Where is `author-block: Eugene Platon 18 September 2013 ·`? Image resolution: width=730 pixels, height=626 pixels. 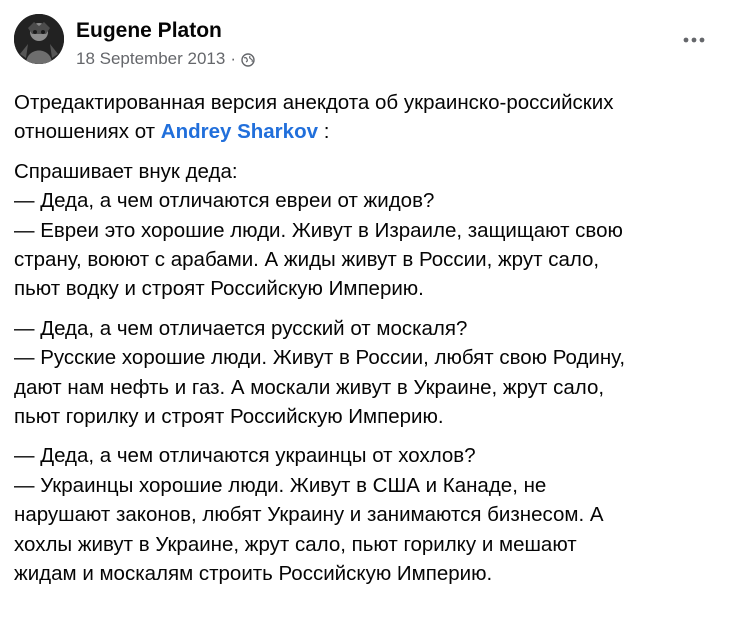
author-block: Eugene Platon 18 September 2013 · is located at coordinates (165, 43).